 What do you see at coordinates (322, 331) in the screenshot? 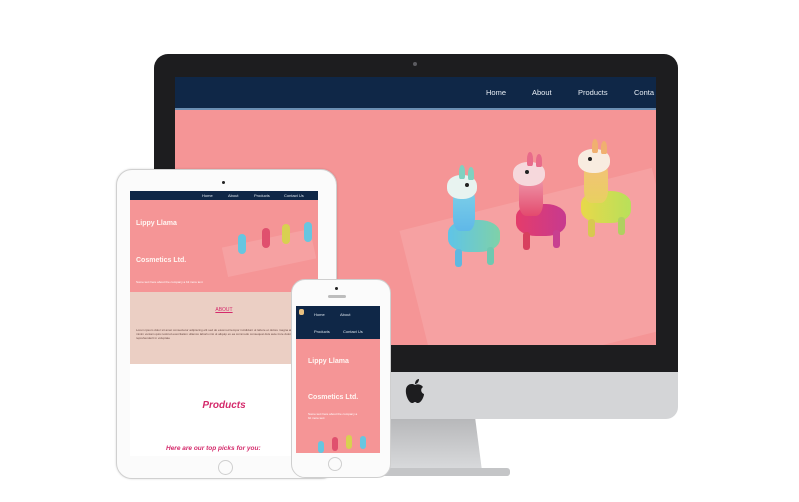
I see `phone-nav-products: Products` at bounding box center [322, 331].